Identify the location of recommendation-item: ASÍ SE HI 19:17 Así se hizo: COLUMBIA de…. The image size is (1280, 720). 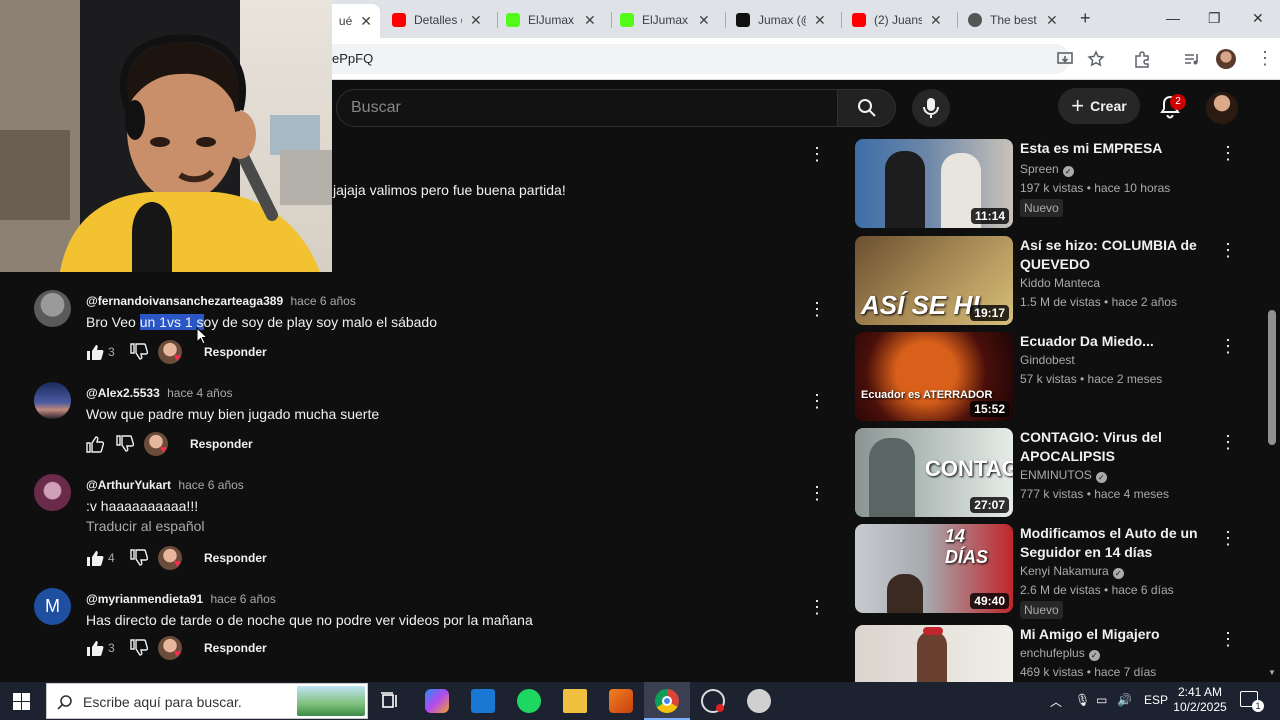
(1055, 281).